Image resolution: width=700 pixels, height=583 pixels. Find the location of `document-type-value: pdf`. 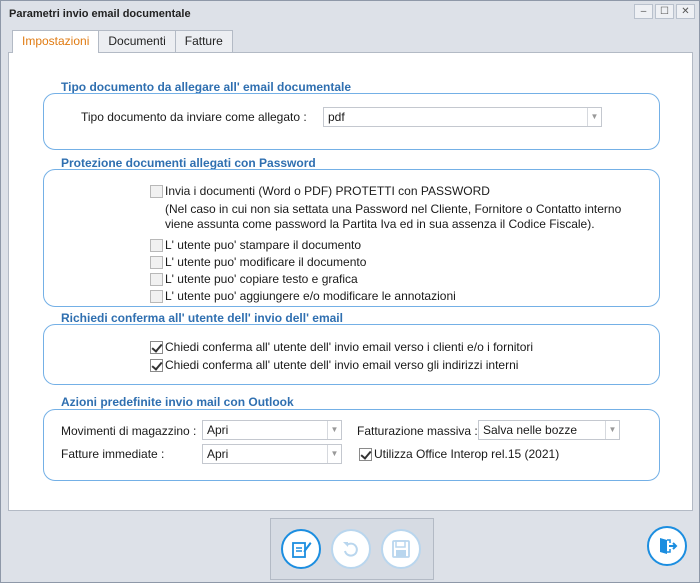

document-type-value: pdf is located at coordinates (336, 117).